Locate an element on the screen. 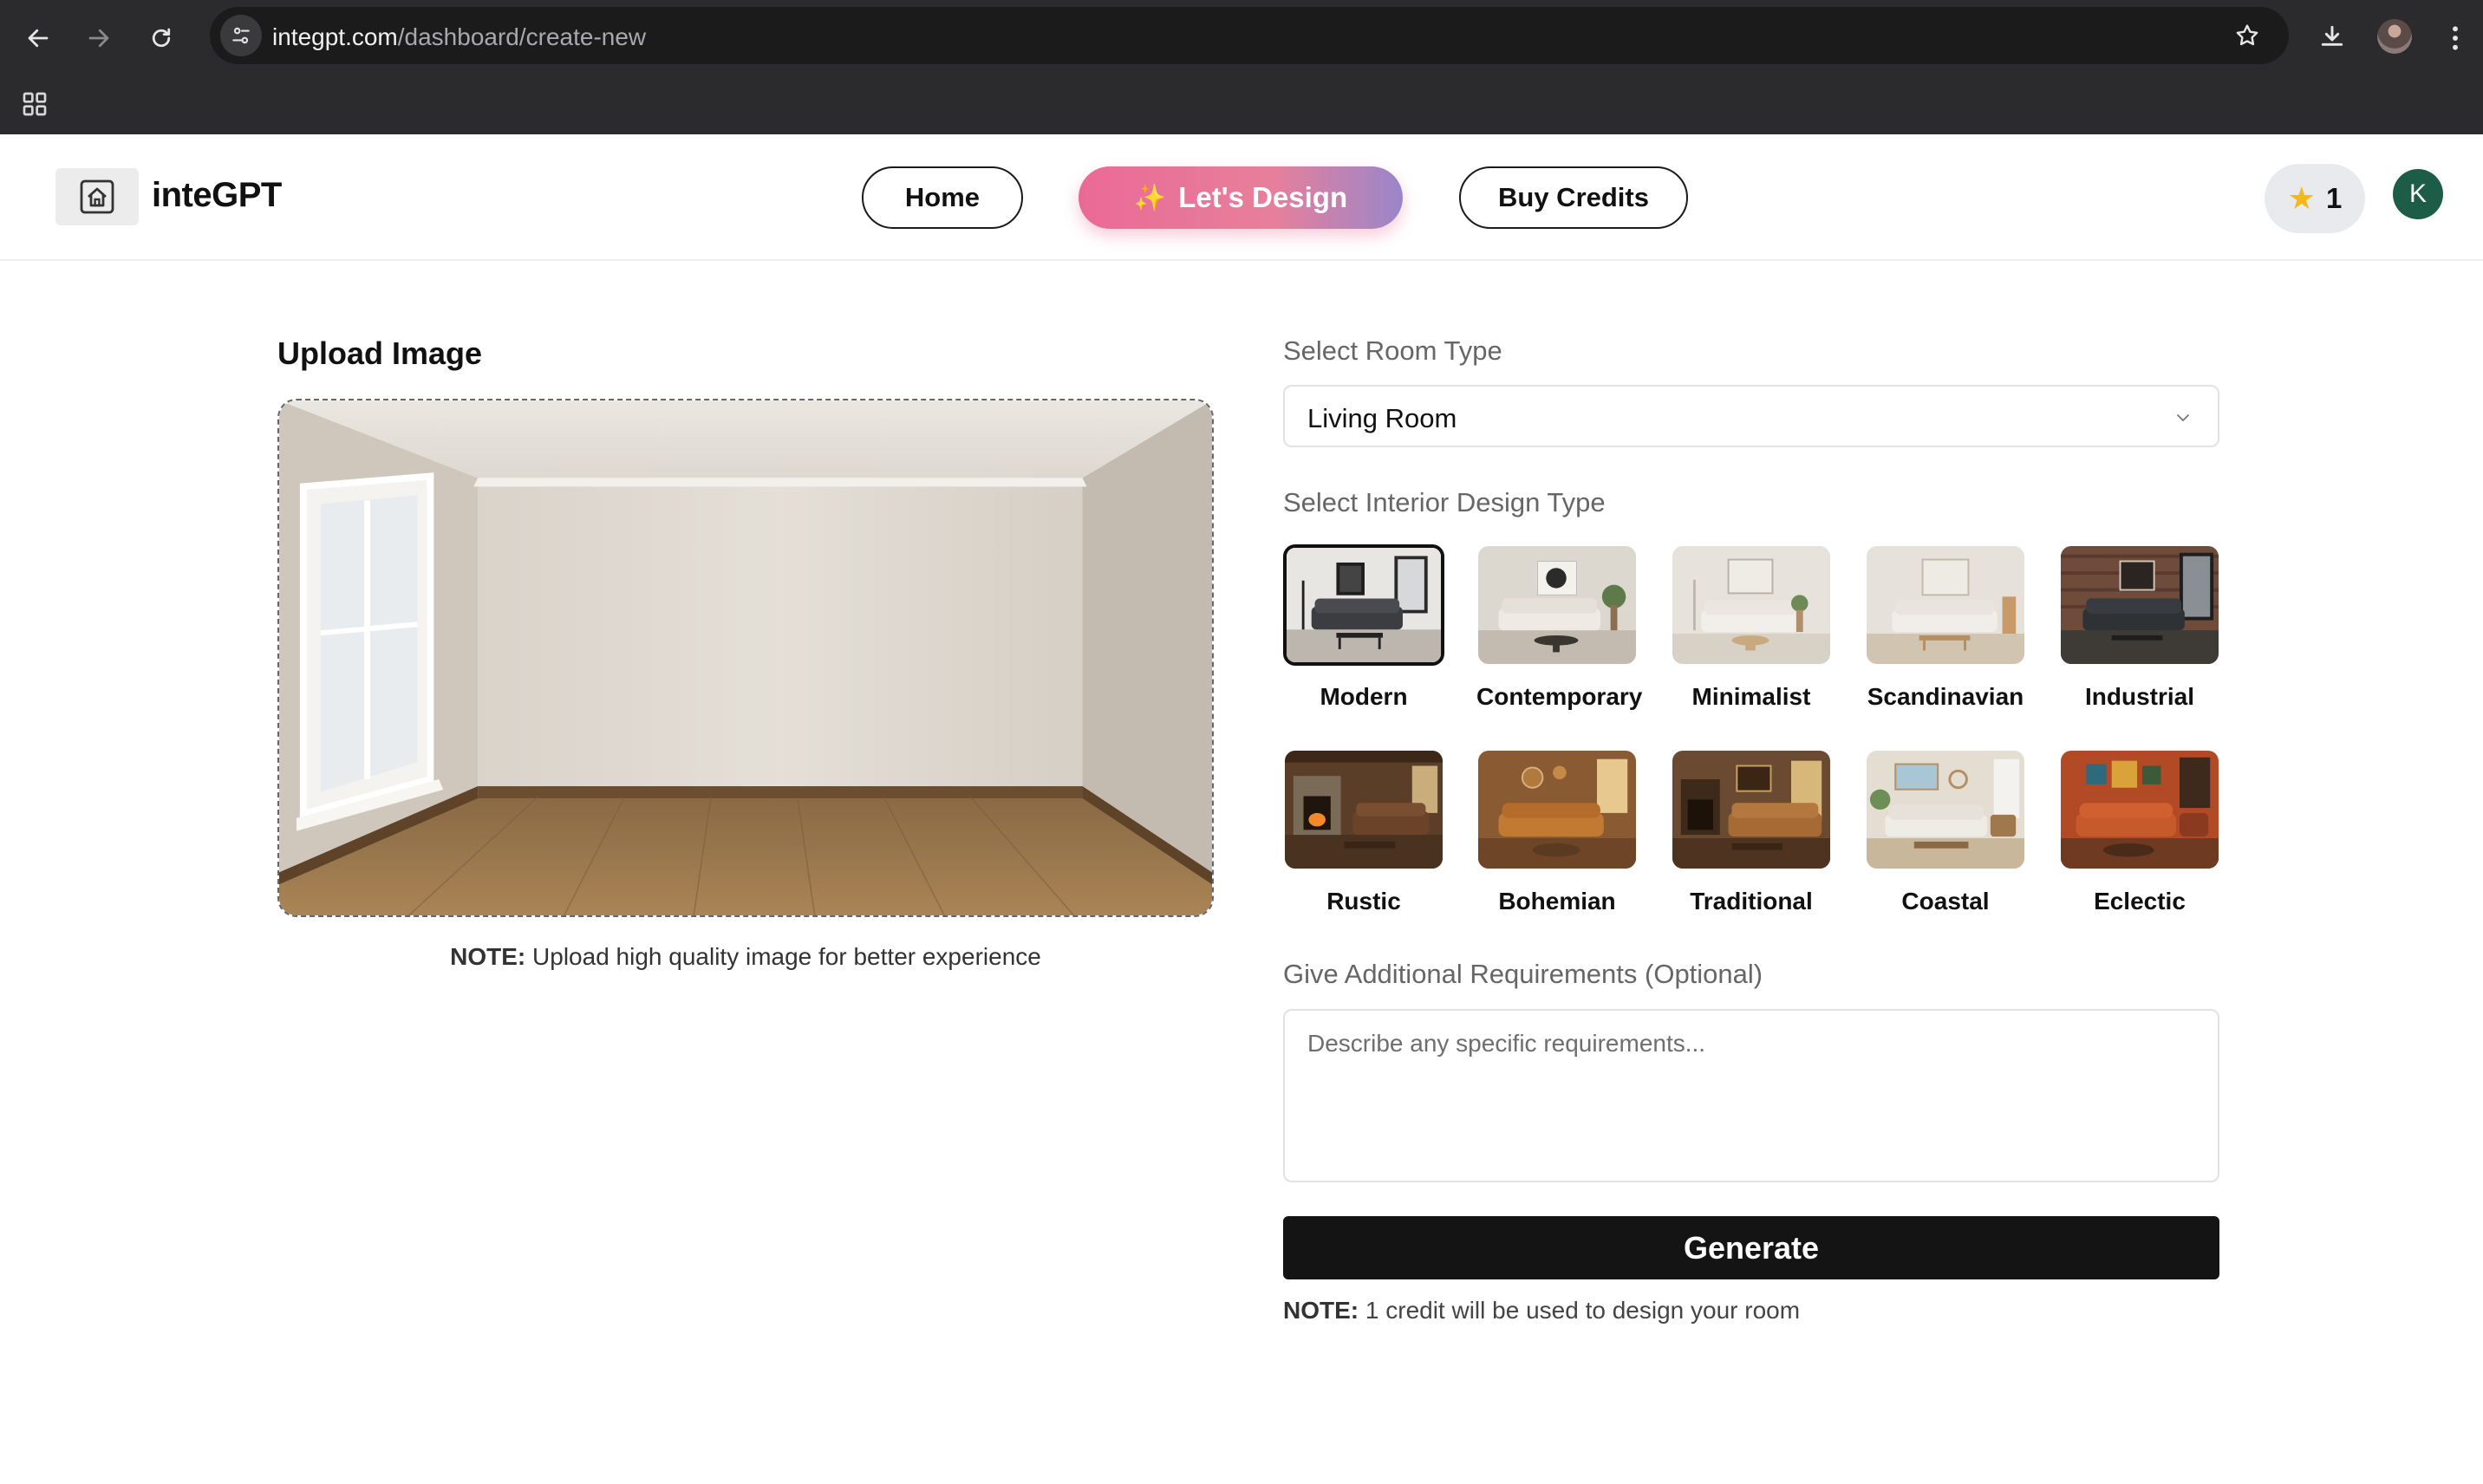 This screenshot has height=1484, width=2483. bookmark-button is located at coordinates (2248, 35).